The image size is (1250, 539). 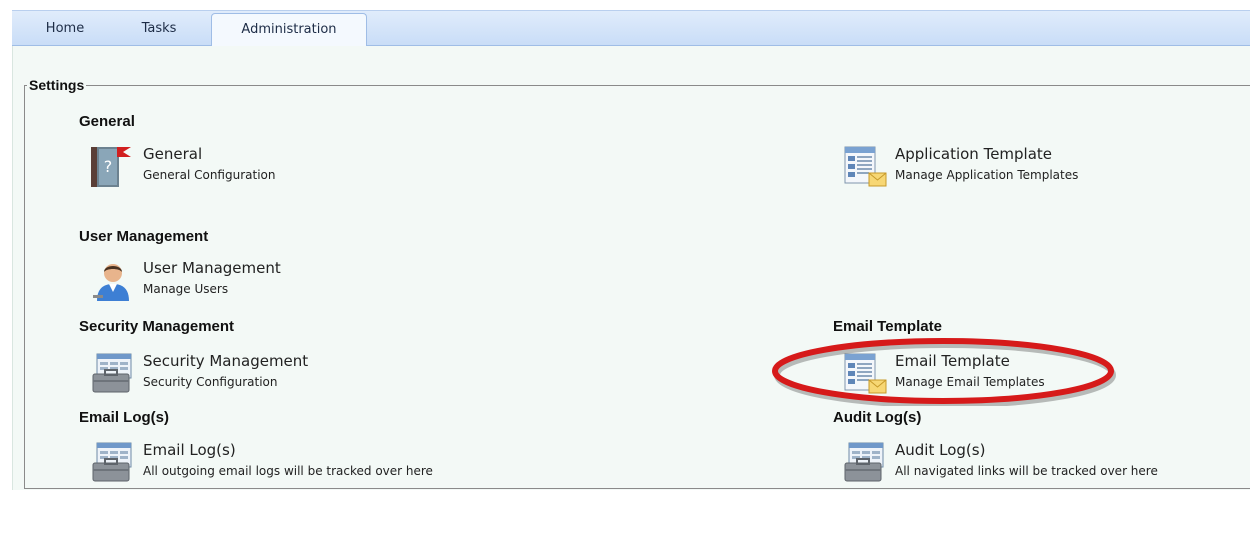 I want to click on tab-administration: Administration, so click(x=289, y=30).